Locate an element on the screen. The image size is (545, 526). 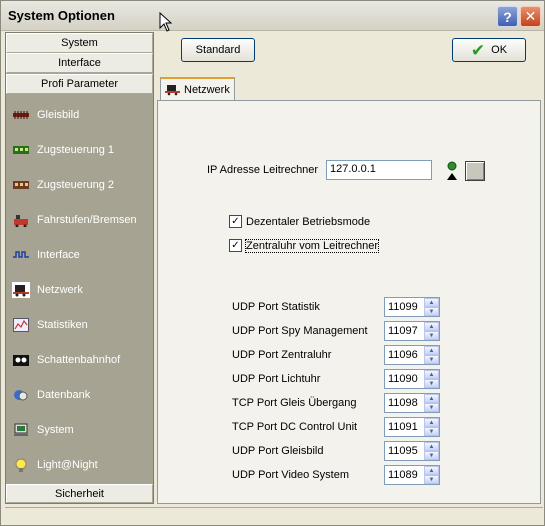
port-label: UDP Port Statistik is located at coordinates (276, 307).